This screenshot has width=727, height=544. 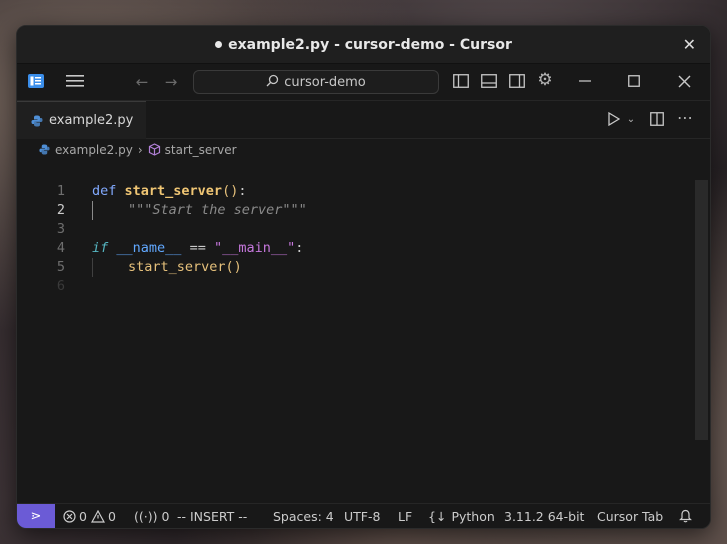 What do you see at coordinates (325, 82) in the screenshot?
I see `search-text: cursor-demo` at bounding box center [325, 82].